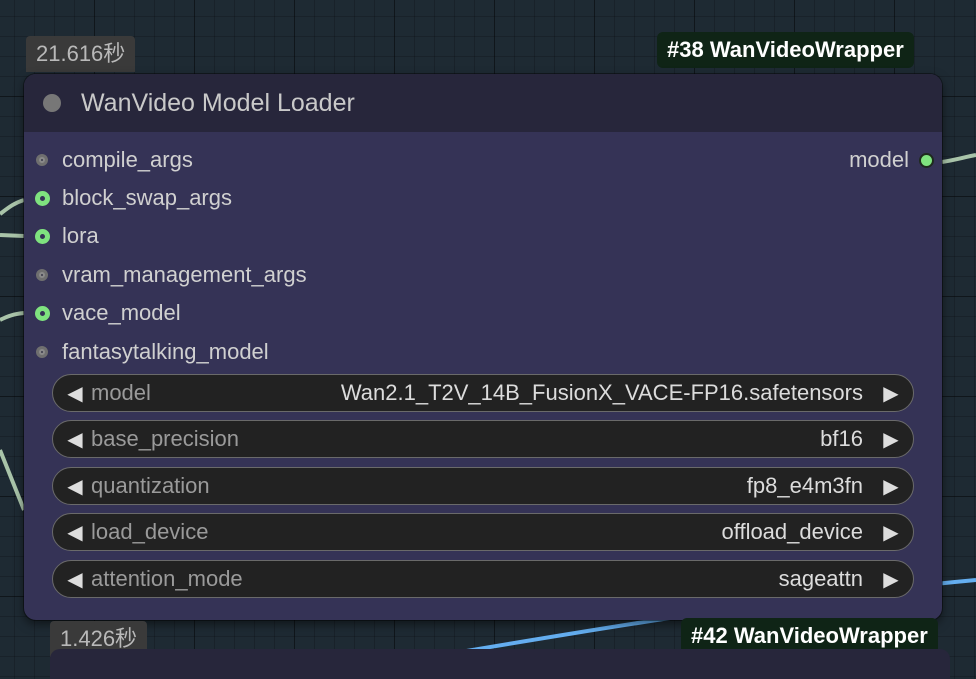 Image resolution: width=976 pixels, height=679 pixels. I want to click on link-lora, so click(12, 235).